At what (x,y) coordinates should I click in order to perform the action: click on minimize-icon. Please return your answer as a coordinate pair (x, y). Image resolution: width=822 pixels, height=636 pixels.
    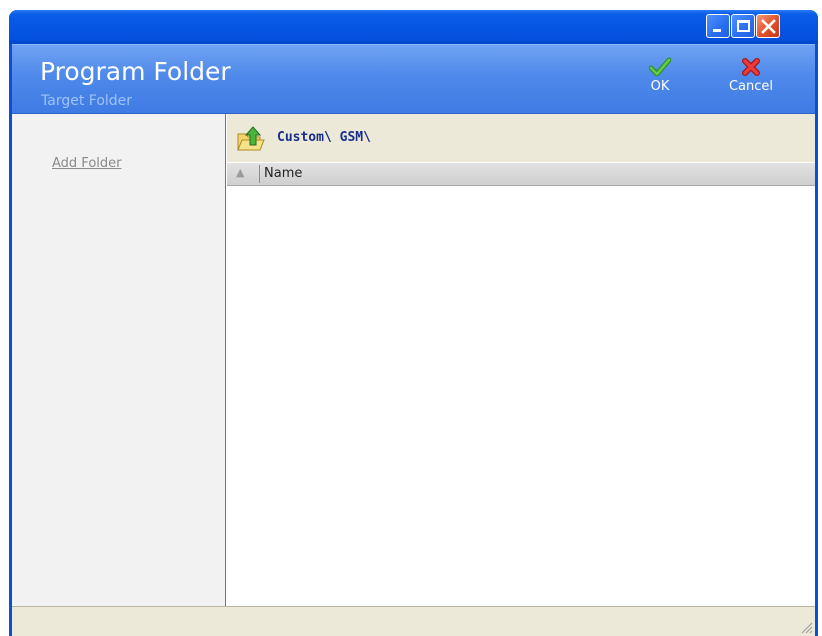
    Looking at the image, I should click on (717, 30).